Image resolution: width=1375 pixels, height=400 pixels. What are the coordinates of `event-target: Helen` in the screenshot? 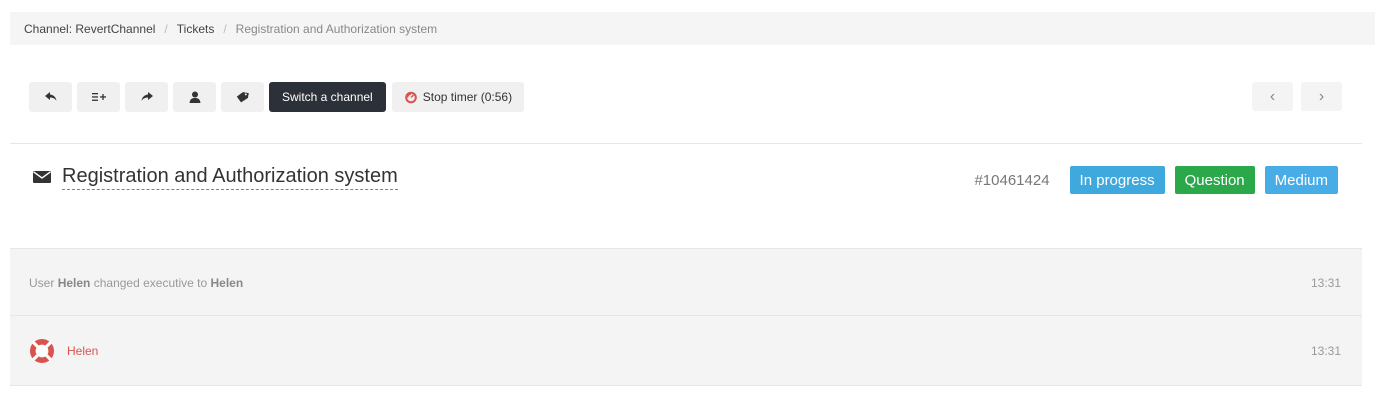 It's located at (227, 282).